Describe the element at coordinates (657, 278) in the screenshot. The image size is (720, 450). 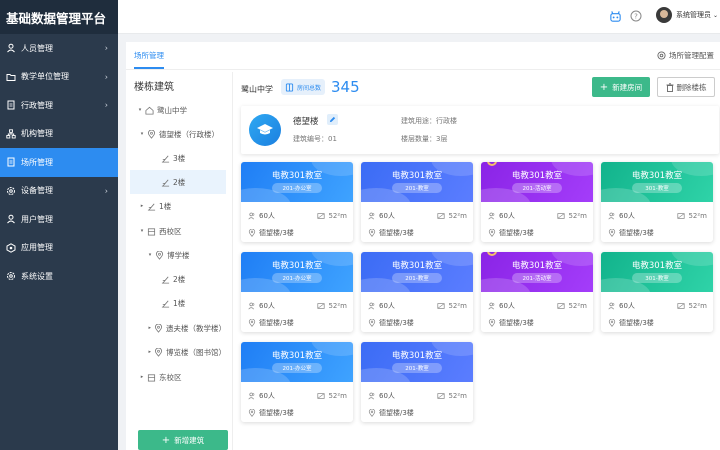
I see `room-tag: 301-教室` at that location.